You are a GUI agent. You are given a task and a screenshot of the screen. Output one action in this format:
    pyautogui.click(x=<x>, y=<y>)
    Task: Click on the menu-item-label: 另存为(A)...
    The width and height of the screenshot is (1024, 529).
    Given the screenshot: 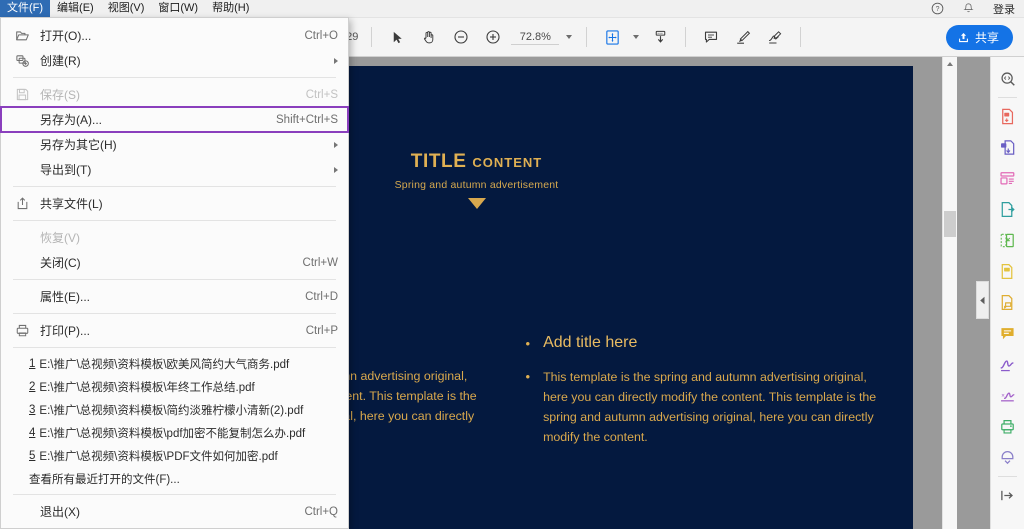 What is the action you would take?
    pyautogui.click(x=71, y=120)
    